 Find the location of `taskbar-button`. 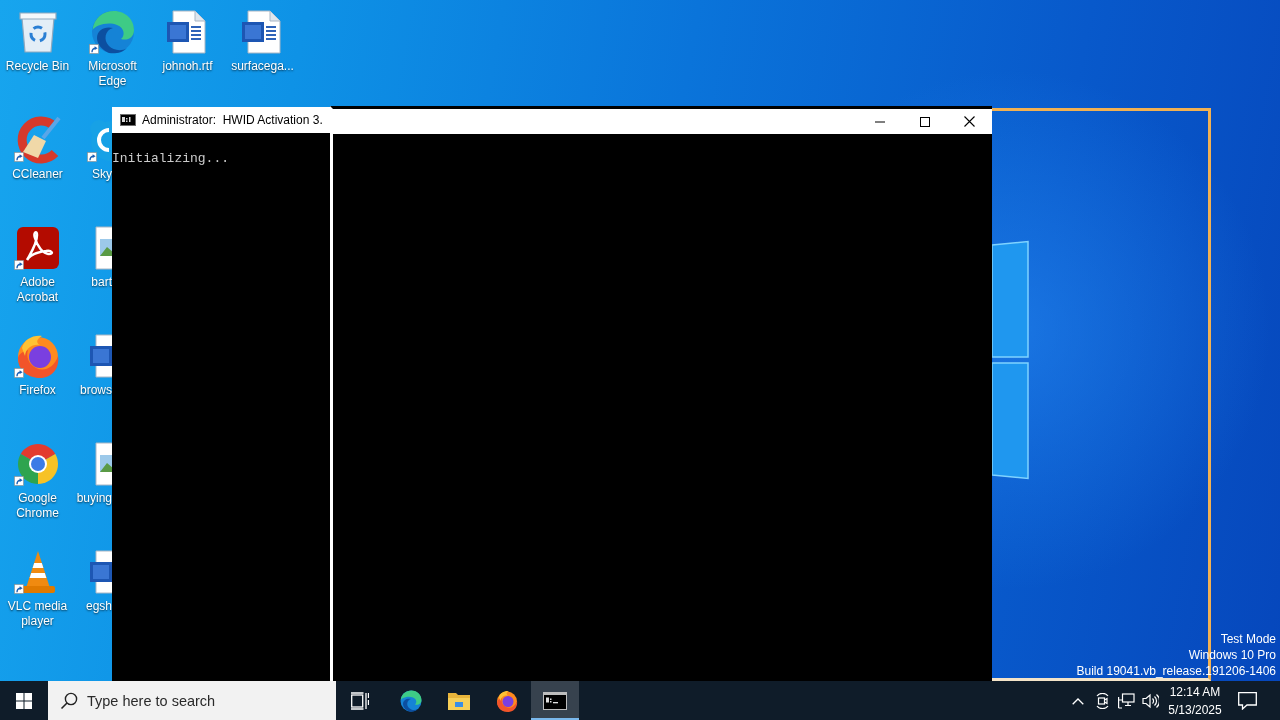

taskbar-button is located at coordinates (555, 700).